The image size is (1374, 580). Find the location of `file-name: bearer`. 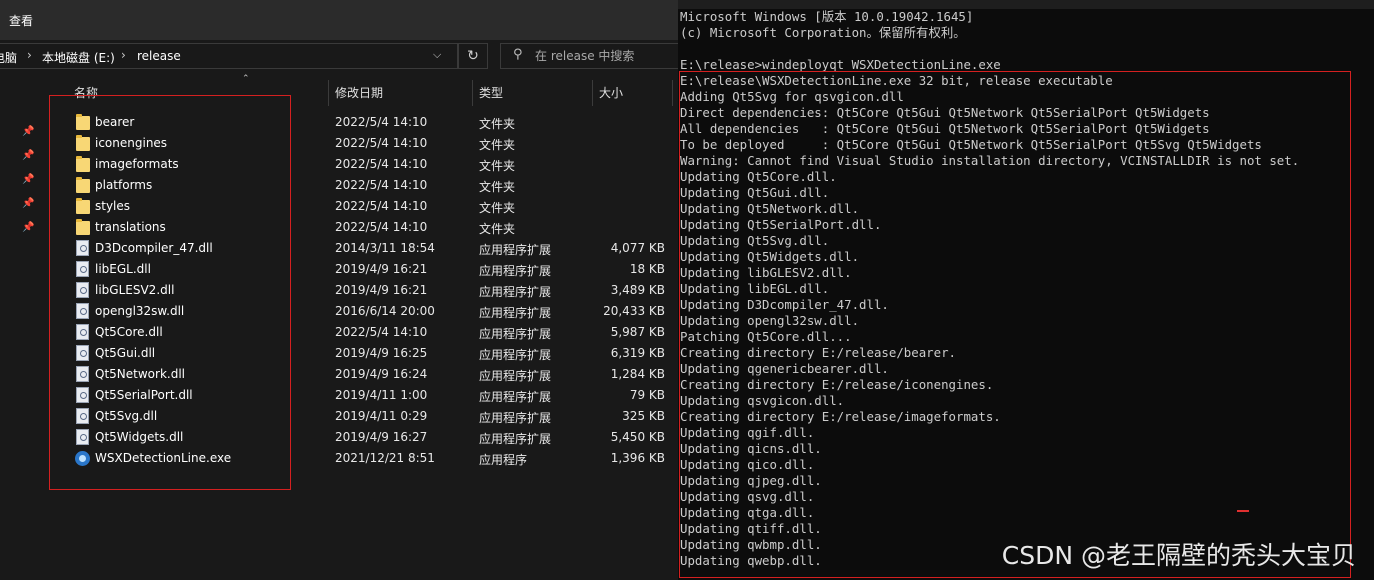

file-name: bearer is located at coordinates (115, 122).